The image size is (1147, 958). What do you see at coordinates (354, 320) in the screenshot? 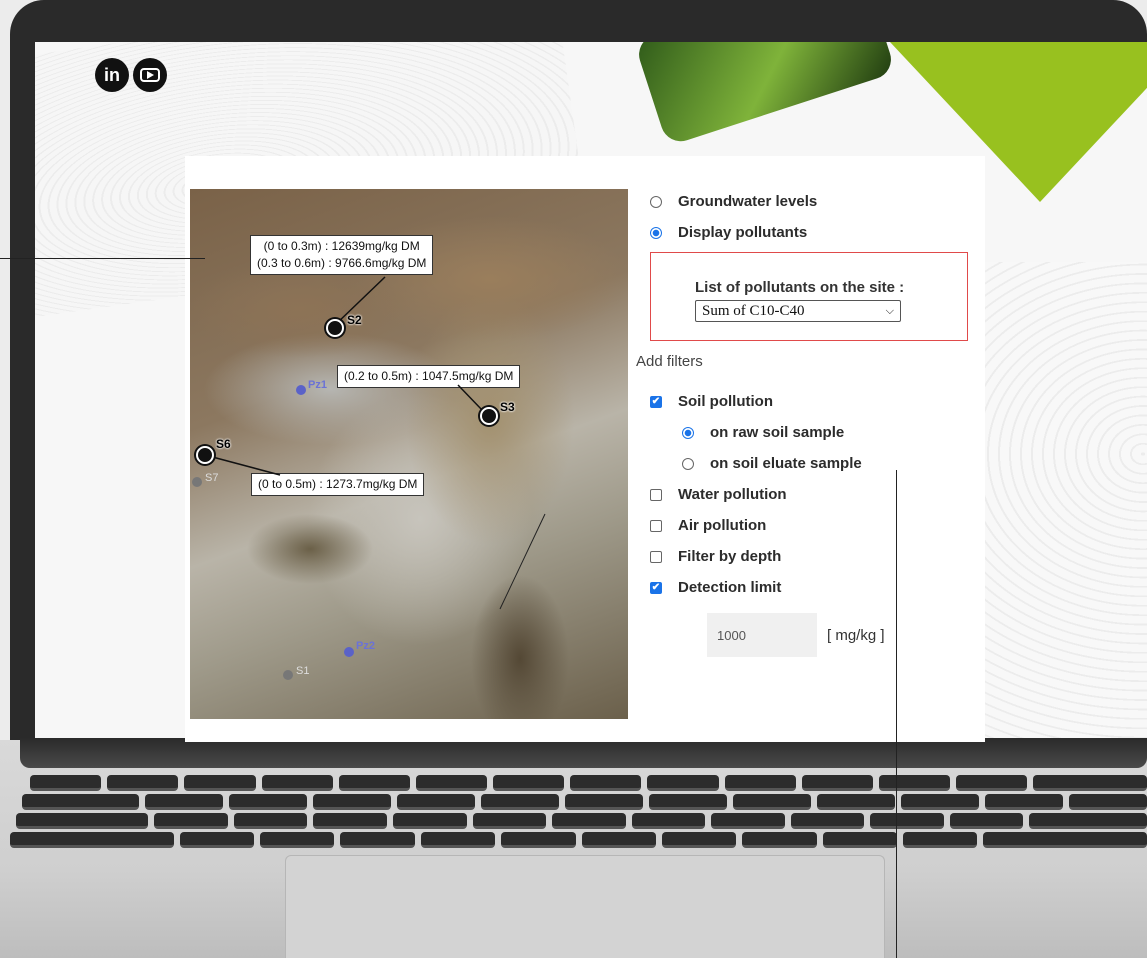
I see `point-label-s2: S2` at bounding box center [354, 320].